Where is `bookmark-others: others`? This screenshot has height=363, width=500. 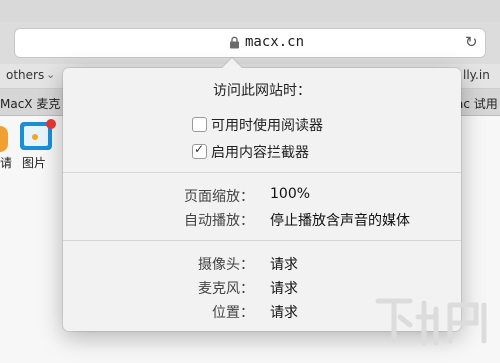 bookmark-others: others is located at coordinates (25, 75).